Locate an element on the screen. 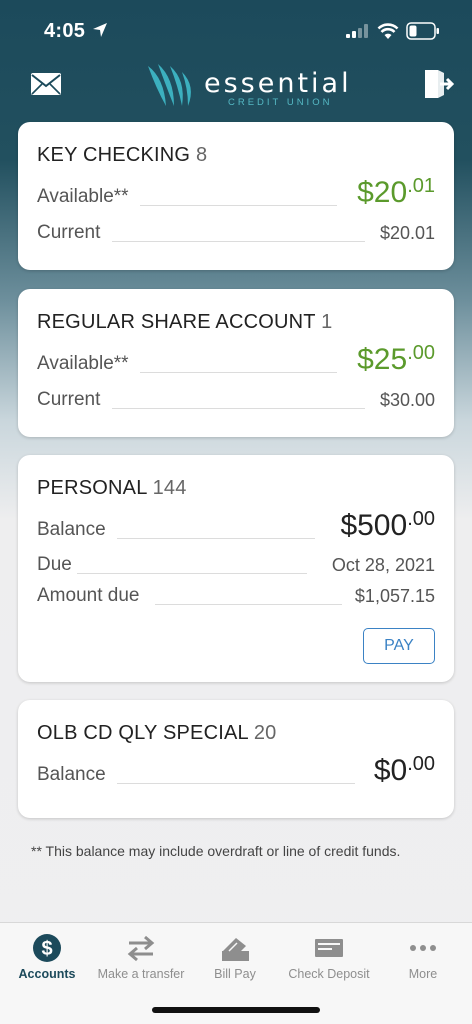  brand-subtitle: CREDIT UNION is located at coordinates (280, 102).